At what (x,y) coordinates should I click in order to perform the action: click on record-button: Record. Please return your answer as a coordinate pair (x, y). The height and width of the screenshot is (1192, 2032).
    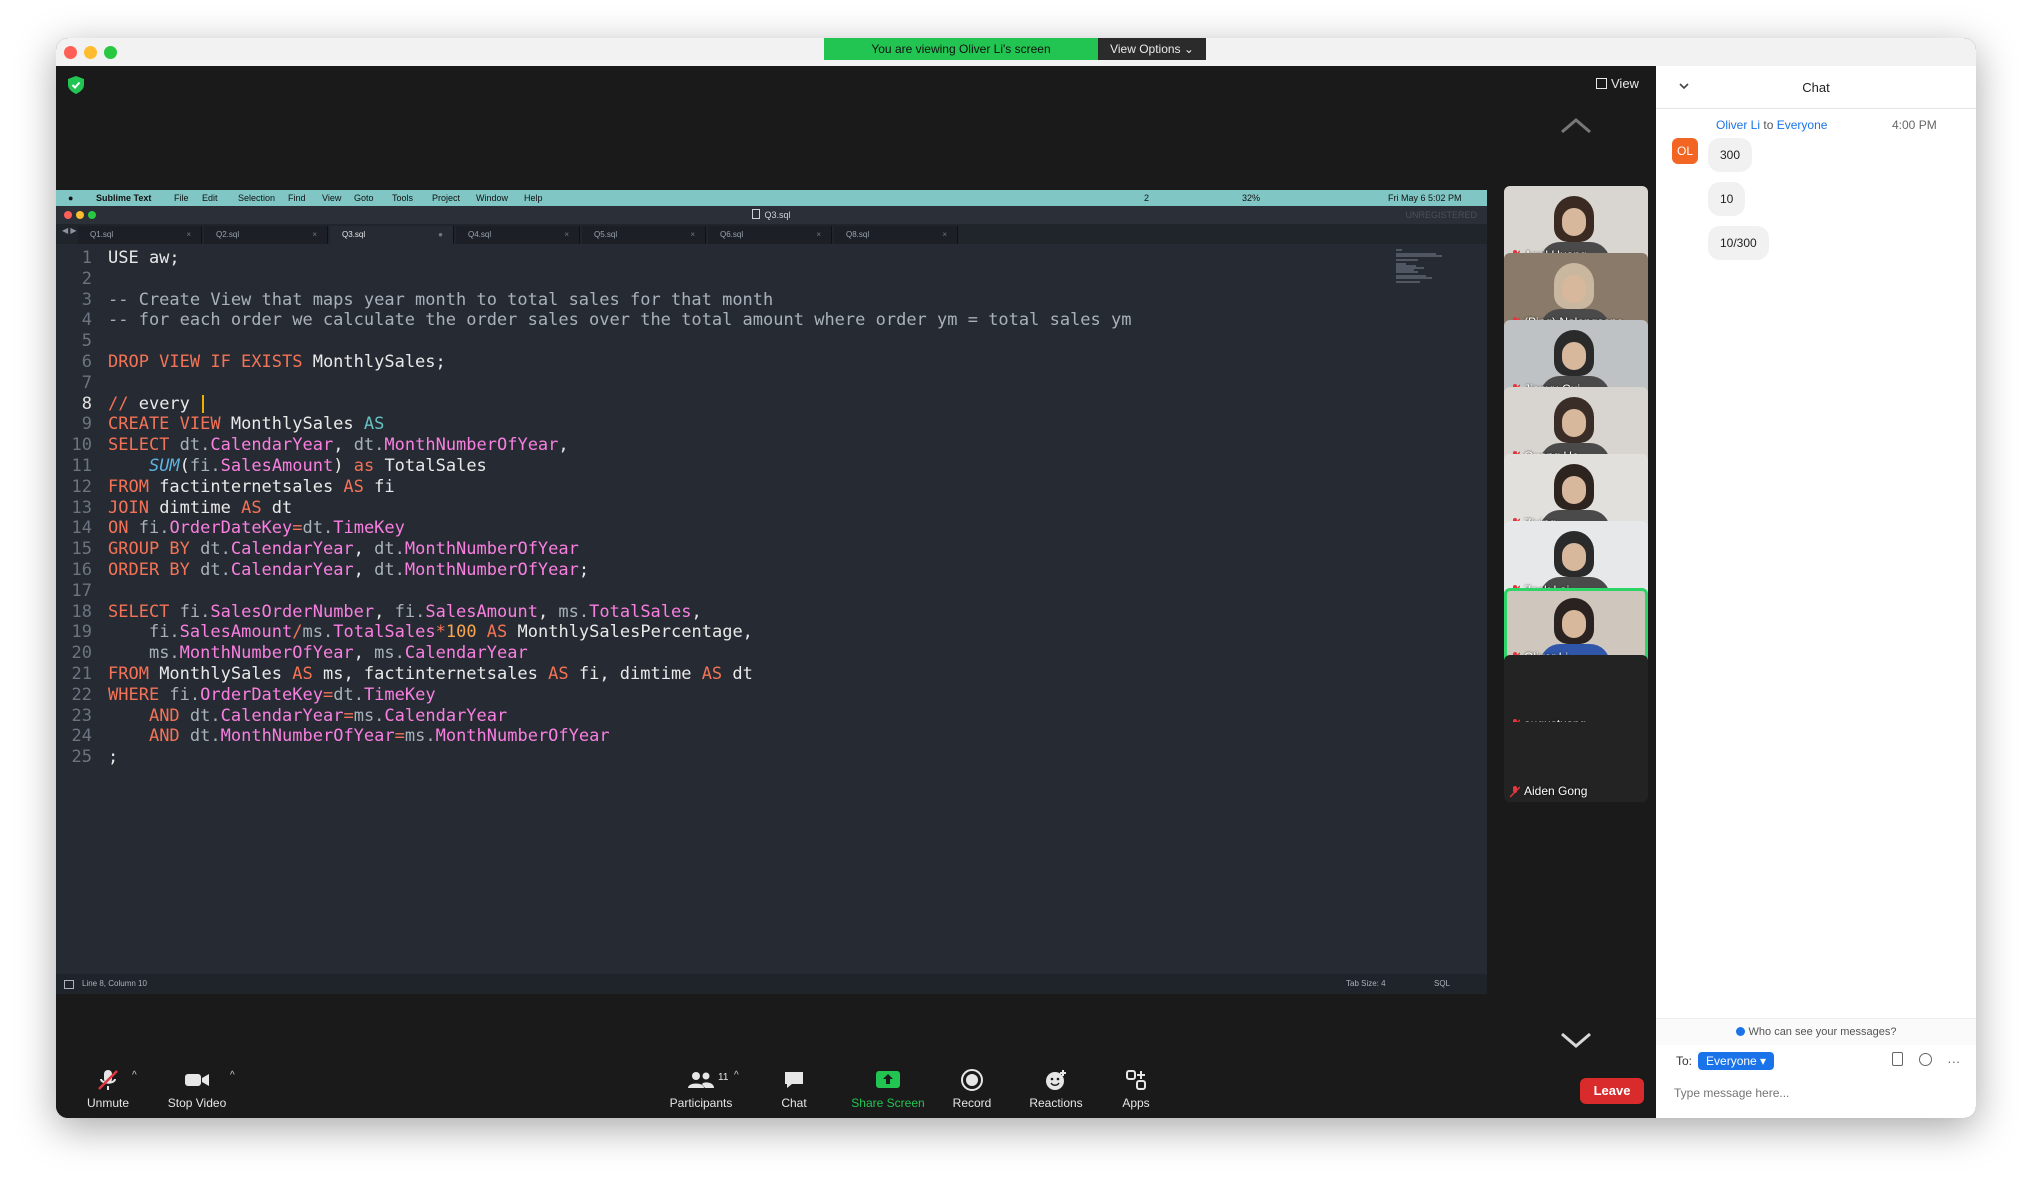
    Looking at the image, I should click on (972, 1089).